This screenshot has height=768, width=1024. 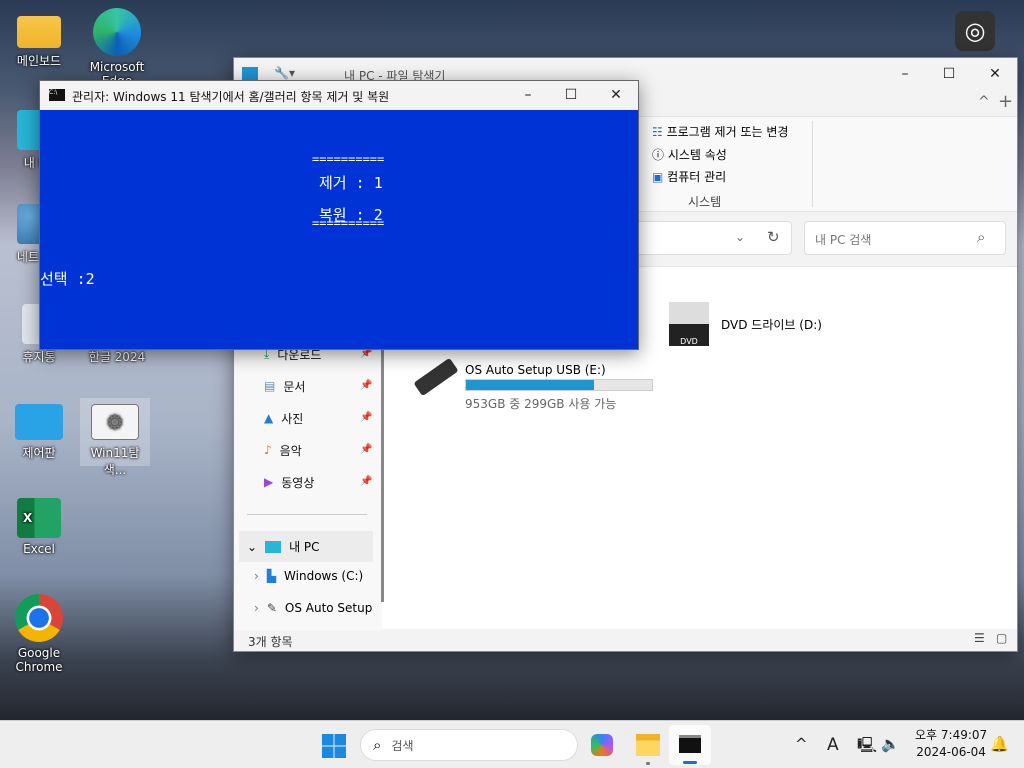 What do you see at coordinates (689, 324) in the screenshot?
I see `dvd-drive-icon: DVD` at bounding box center [689, 324].